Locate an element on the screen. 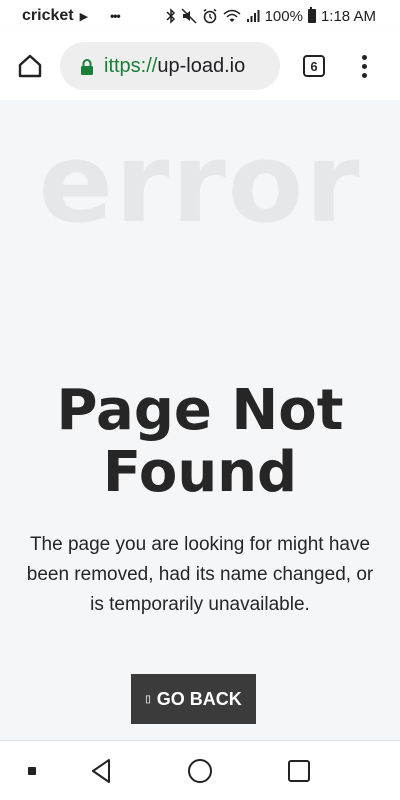 This screenshot has width=400, height=800. home-nav-button is located at coordinates (200, 771).